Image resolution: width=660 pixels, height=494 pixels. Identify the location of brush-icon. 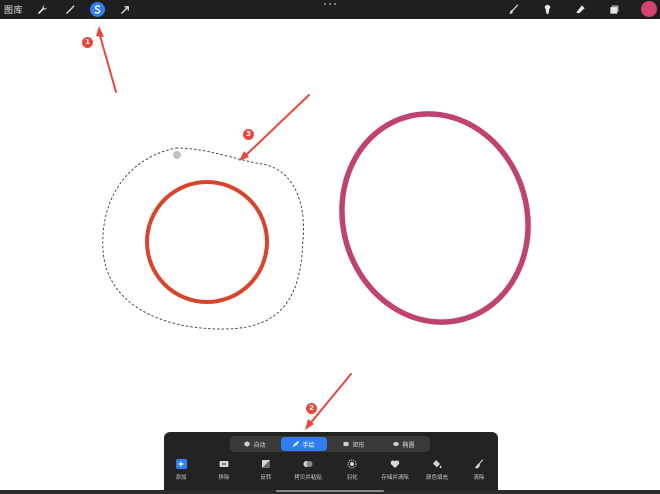
(513, 9).